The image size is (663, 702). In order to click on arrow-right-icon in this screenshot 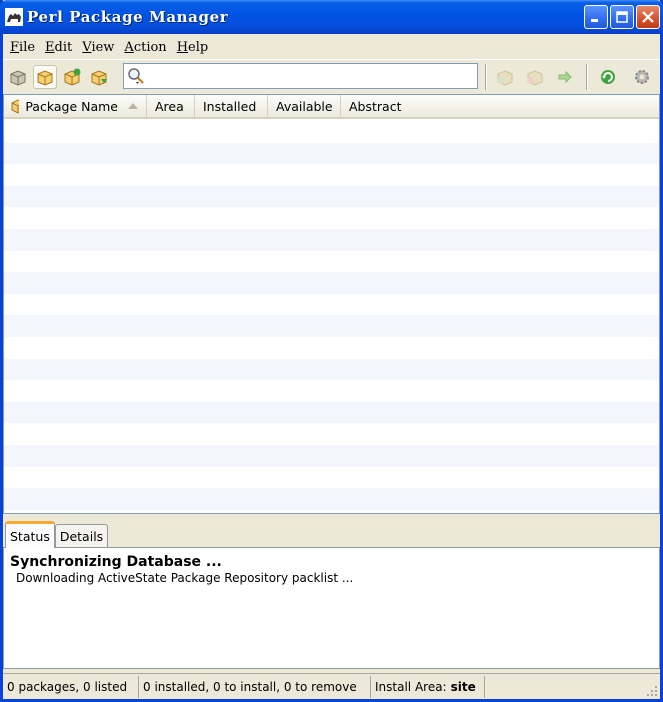, I will do `click(565, 77)`.